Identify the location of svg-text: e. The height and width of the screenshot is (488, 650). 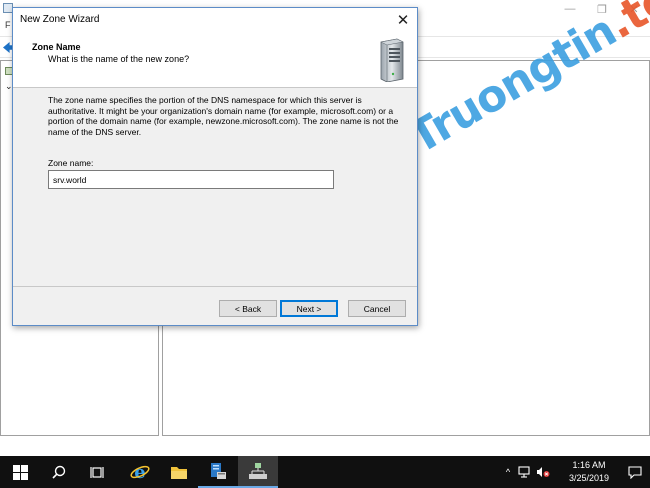
(139, 472).